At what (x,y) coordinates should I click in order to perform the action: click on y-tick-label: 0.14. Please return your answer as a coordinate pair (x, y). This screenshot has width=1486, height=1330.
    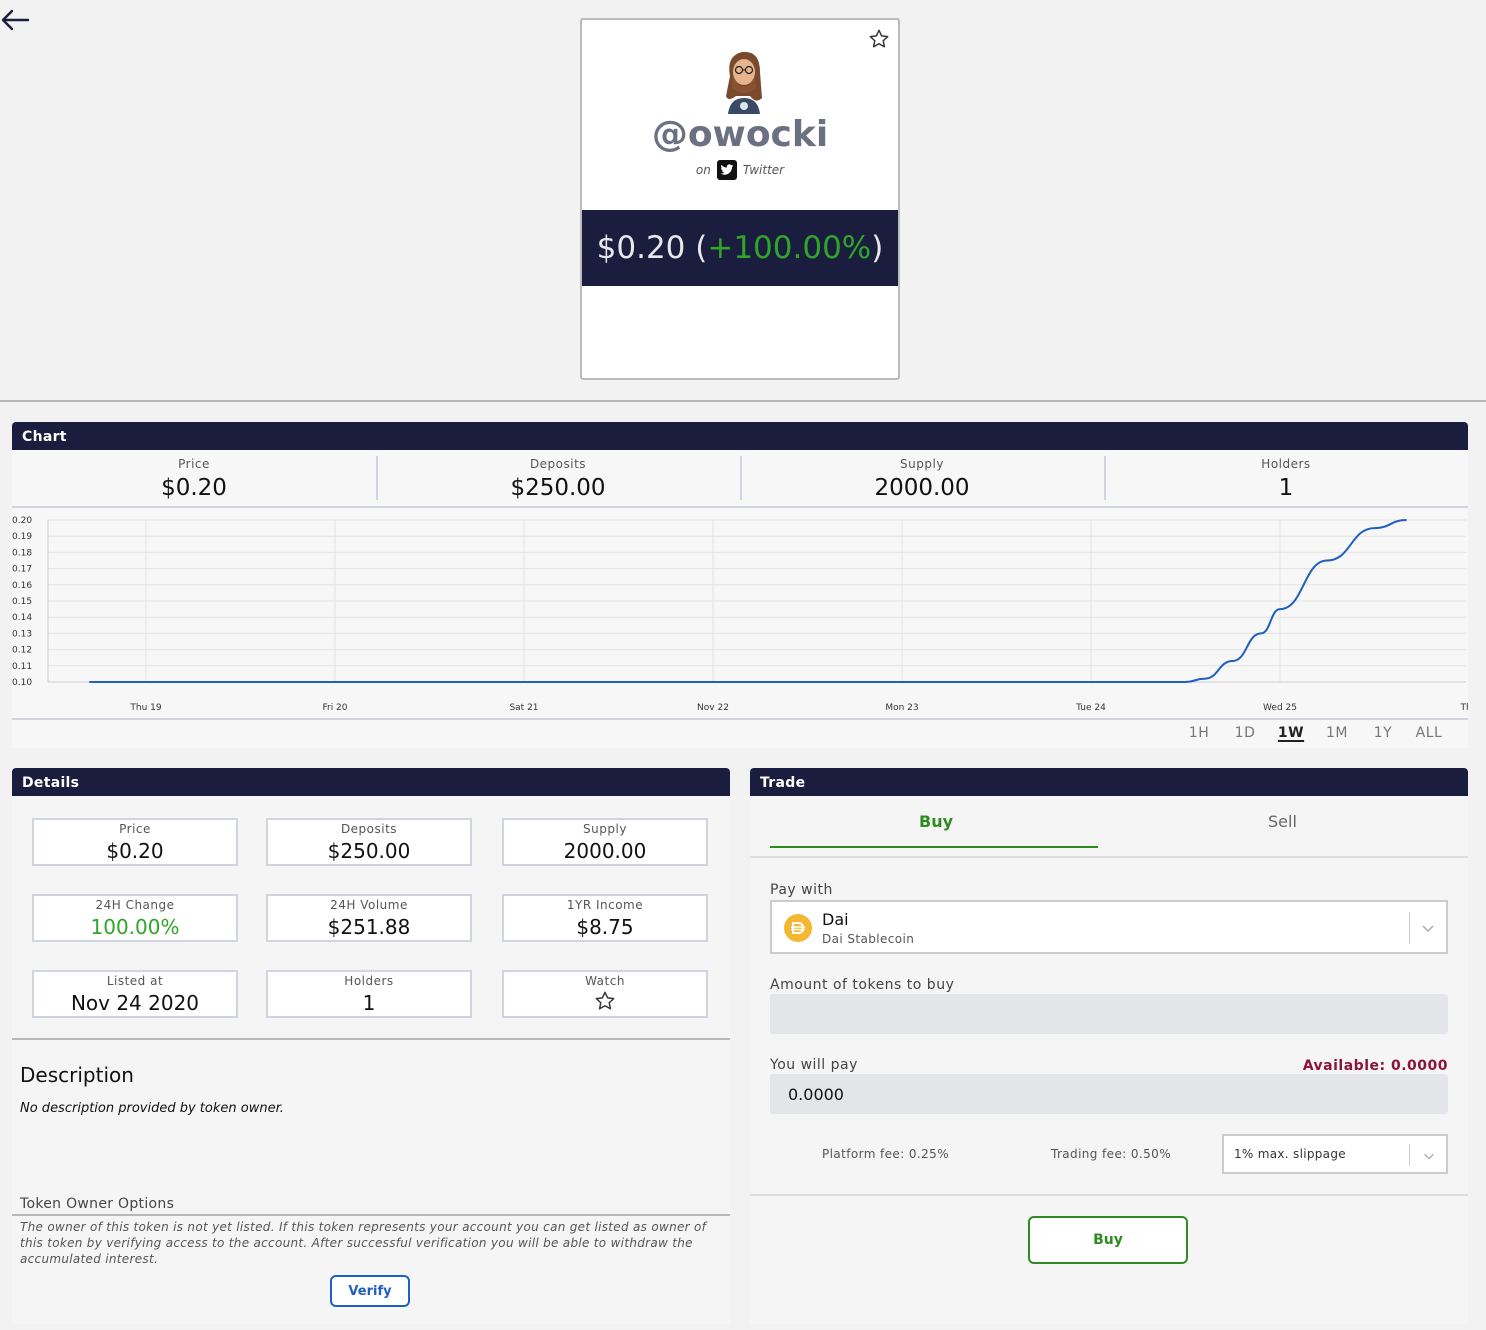
    Looking at the image, I should click on (22, 618).